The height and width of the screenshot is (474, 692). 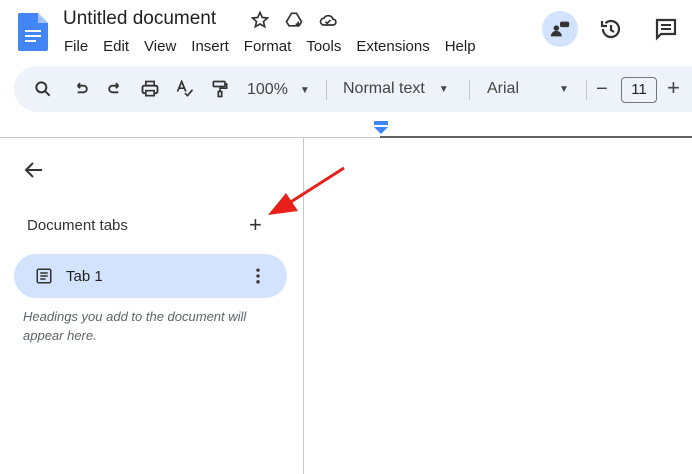 I want to click on print-button, so click(x=150, y=89).